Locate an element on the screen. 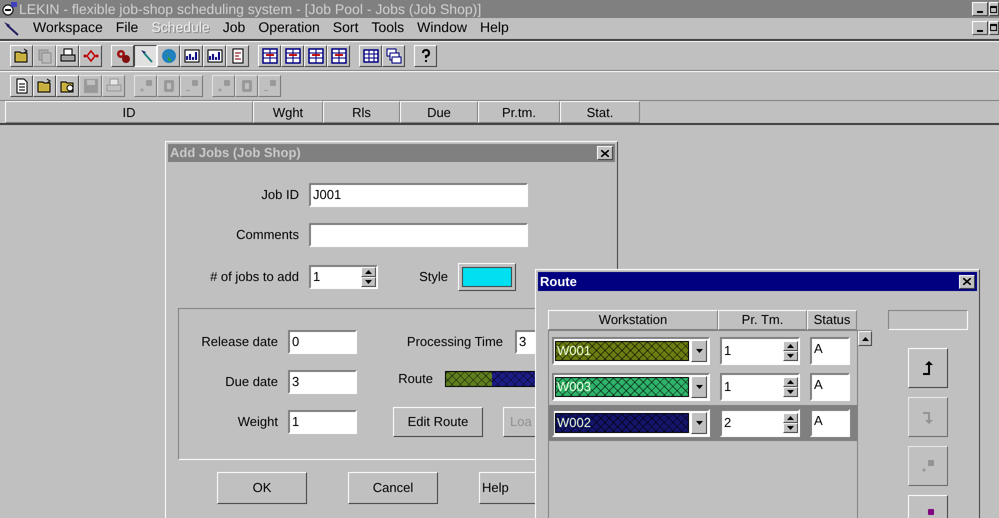 The image size is (999, 518). text-field: 1 is located at coordinates (322, 422).